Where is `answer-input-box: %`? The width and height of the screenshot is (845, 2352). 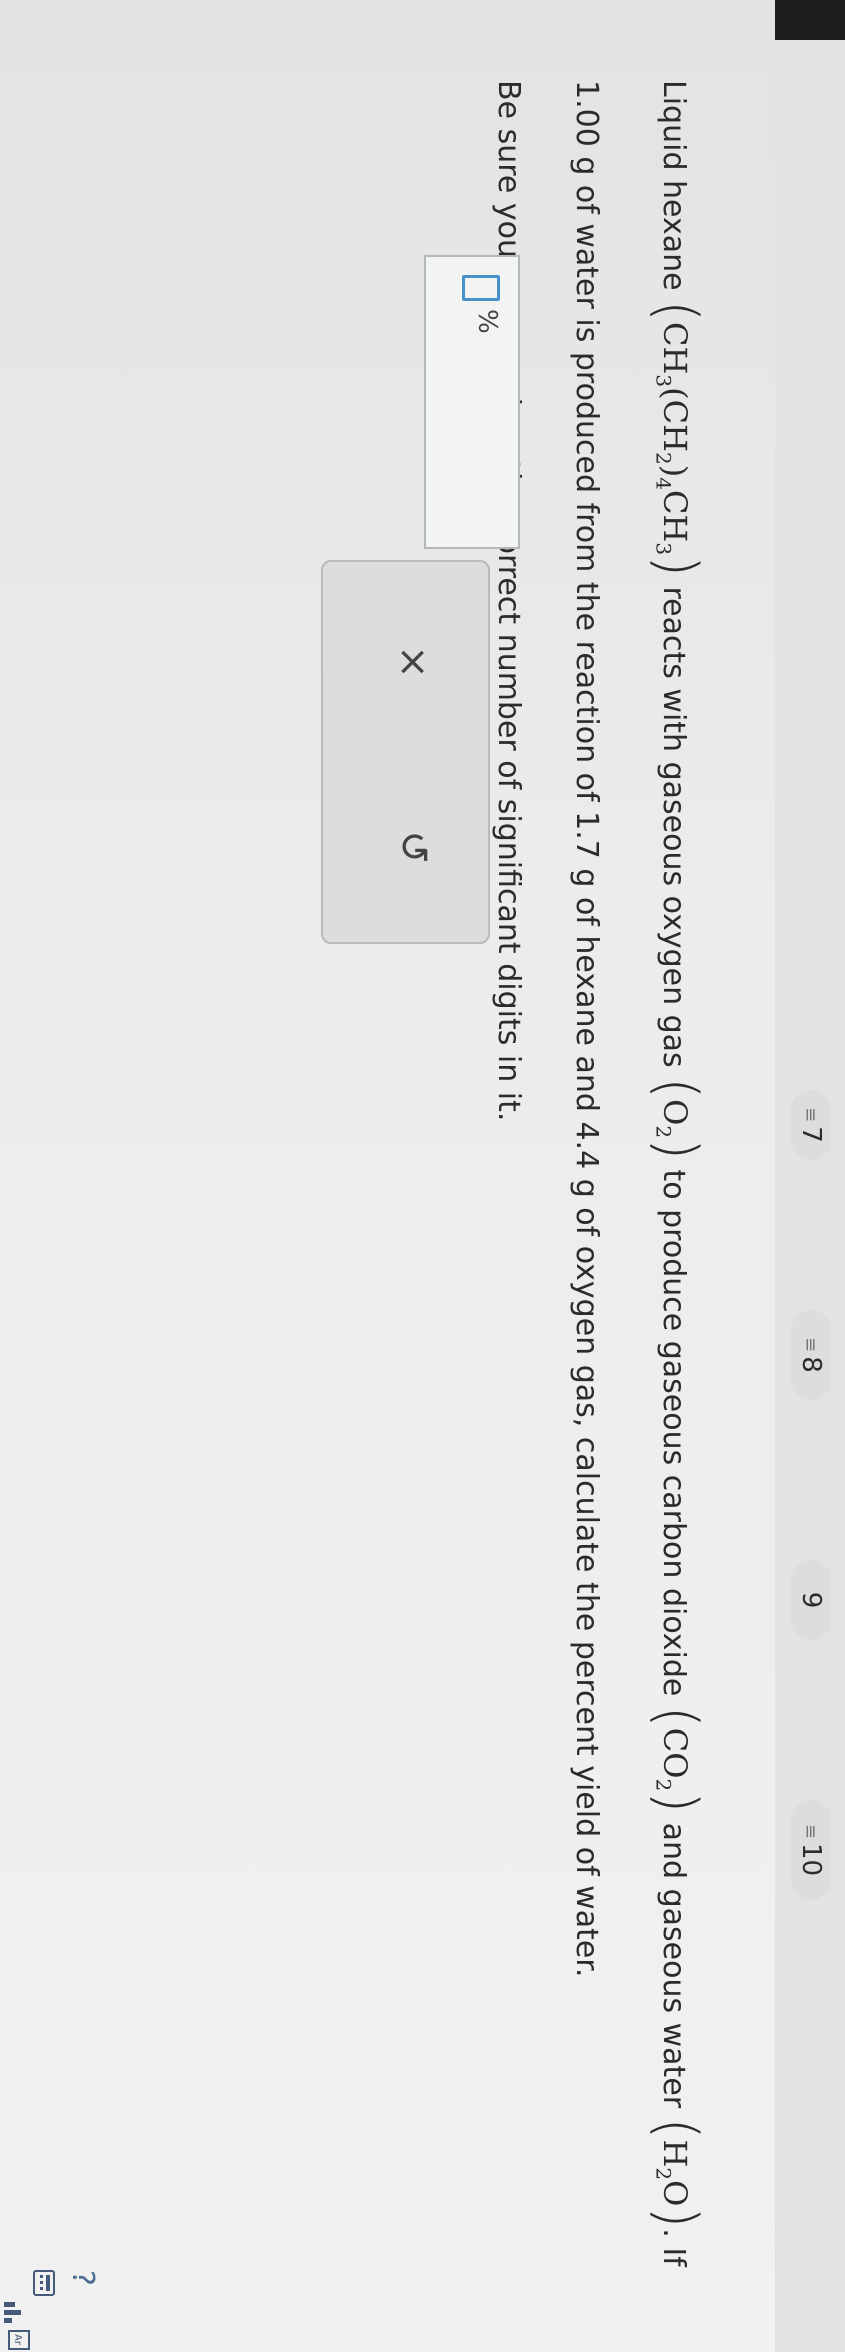
answer-input-box: % is located at coordinates (472, 402).